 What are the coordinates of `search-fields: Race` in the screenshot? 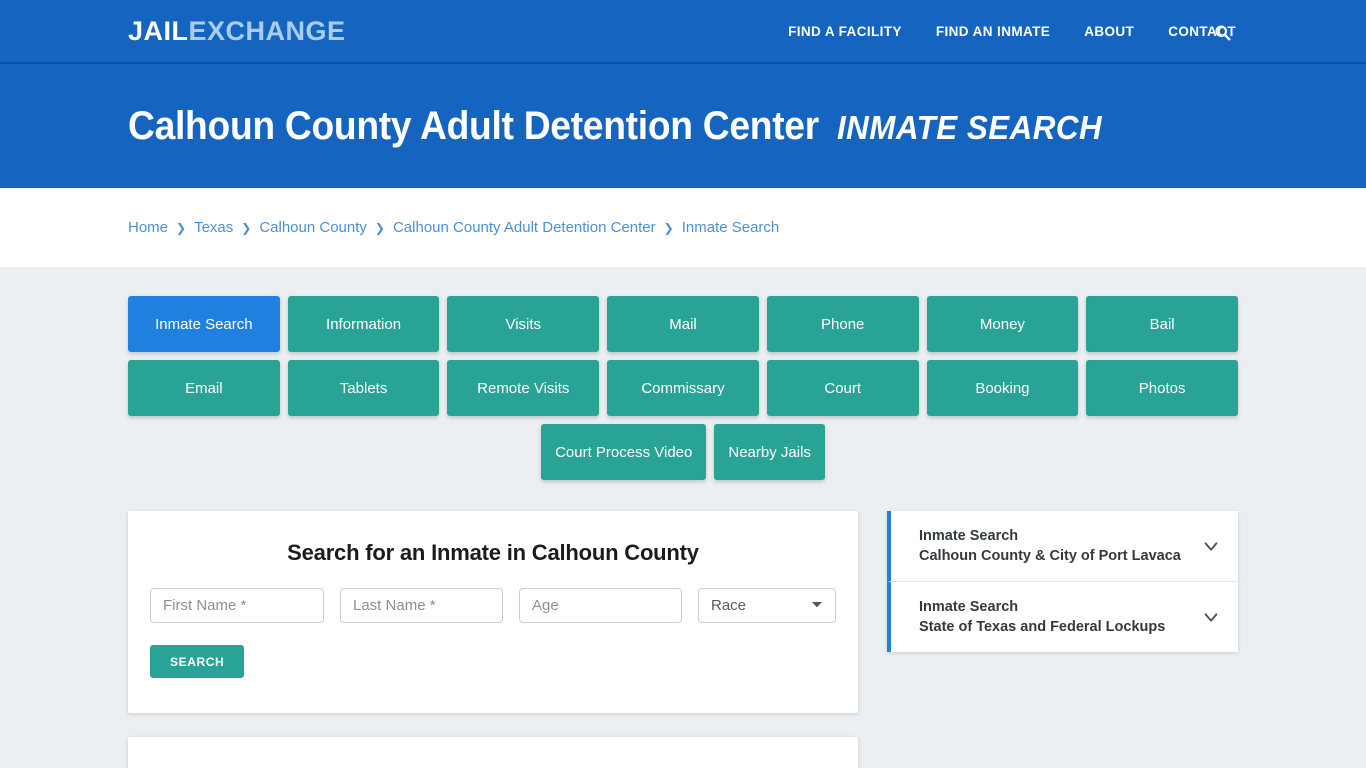 It's located at (493, 605).